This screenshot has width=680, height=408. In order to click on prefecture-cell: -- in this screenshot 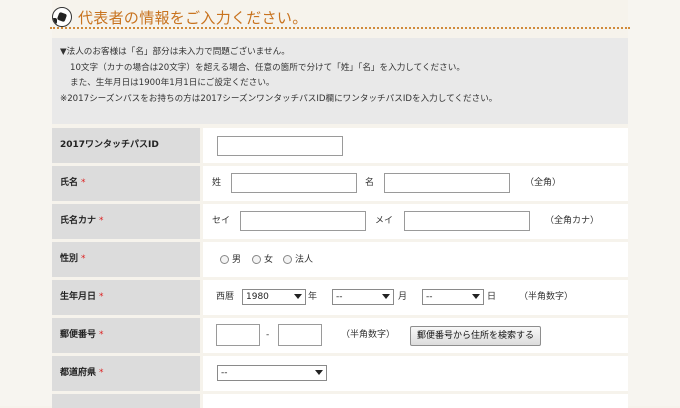, I will do `click(415, 373)`.